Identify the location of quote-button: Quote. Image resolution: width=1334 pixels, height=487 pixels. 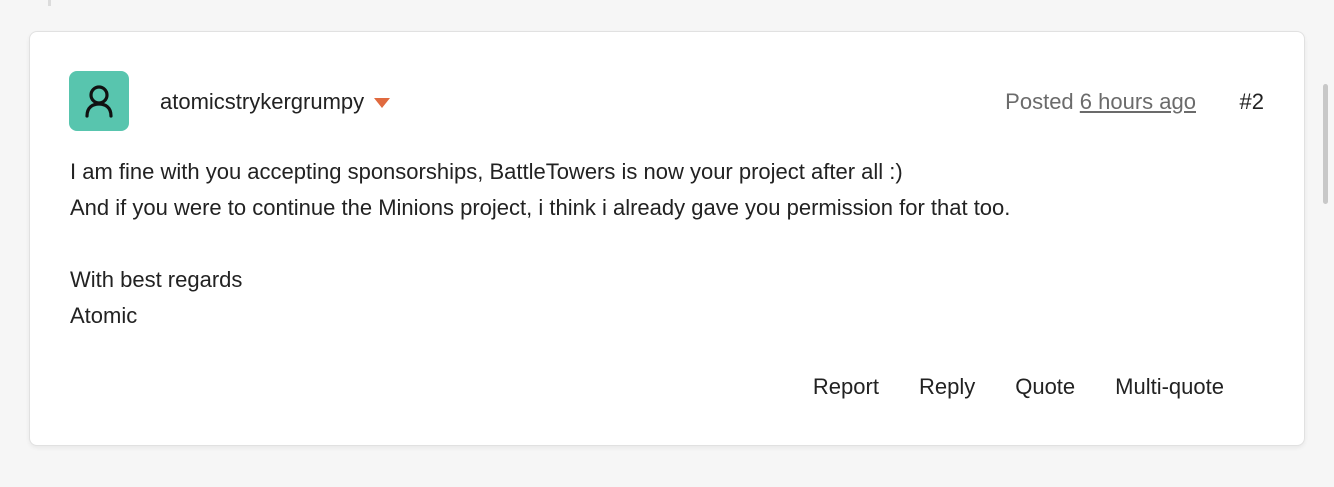
(1045, 387).